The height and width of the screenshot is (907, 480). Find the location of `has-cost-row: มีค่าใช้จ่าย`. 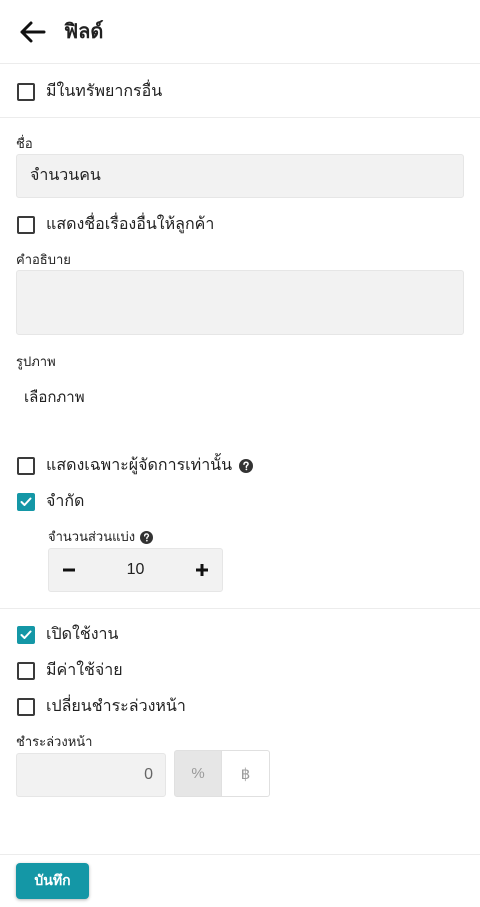

has-cost-row: มีค่าใช้จ่าย is located at coordinates (70, 671).